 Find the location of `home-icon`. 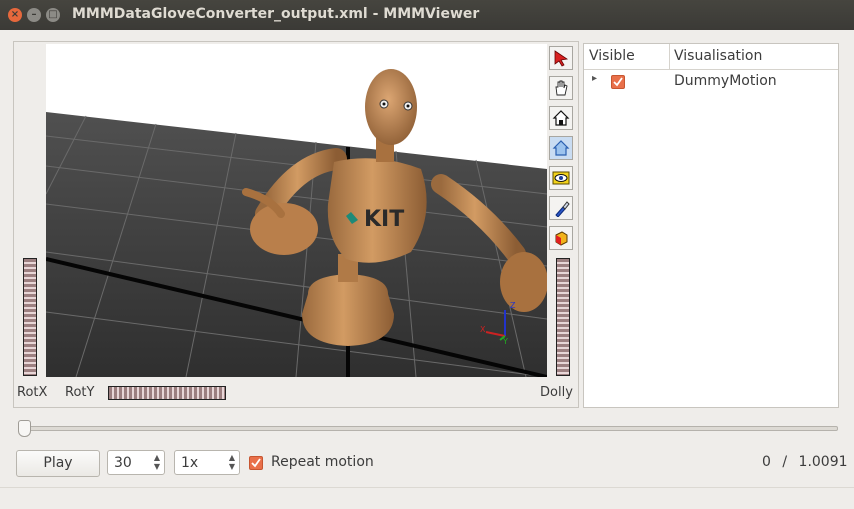

home-icon is located at coordinates (561, 118).